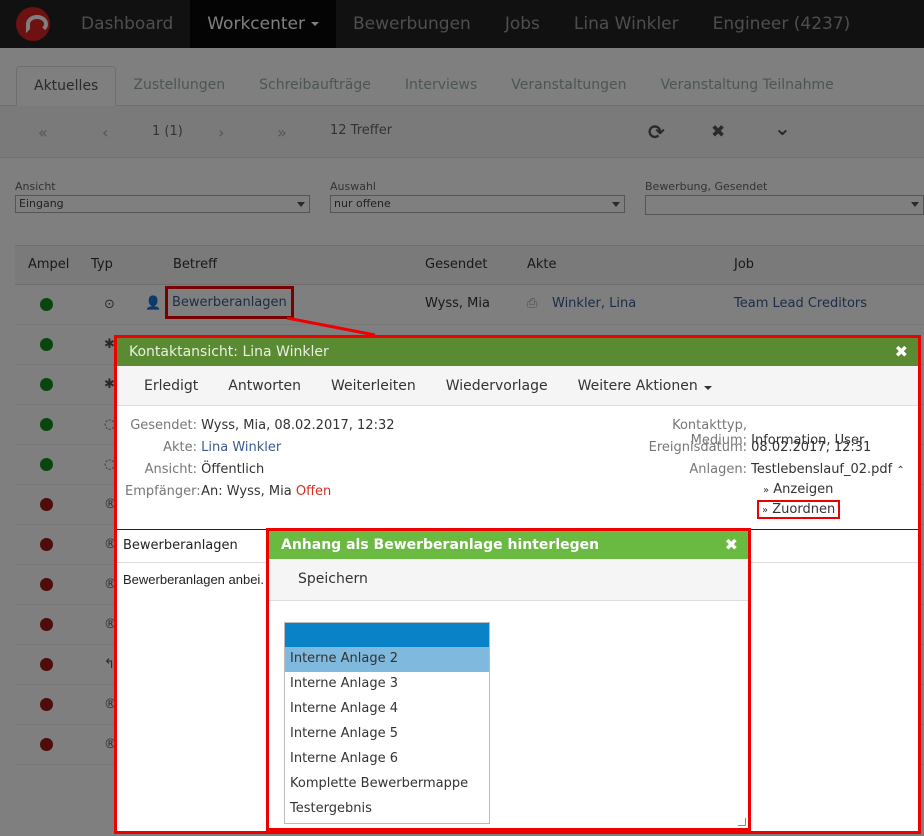 The image size is (924, 836). Describe the element at coordinates (821, 469) in the screenshot. I see `kv-value: Testlebenslauf_02.pdf` at that location.